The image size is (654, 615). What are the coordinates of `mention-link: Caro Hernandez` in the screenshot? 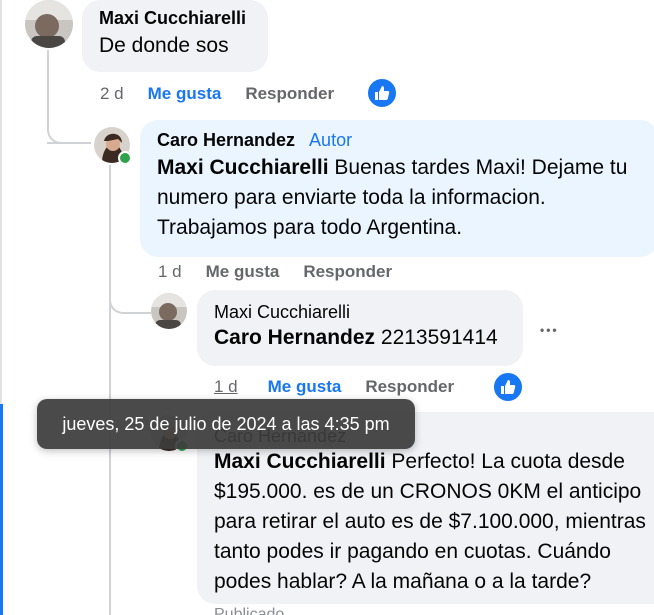 It's located at (294, 337).